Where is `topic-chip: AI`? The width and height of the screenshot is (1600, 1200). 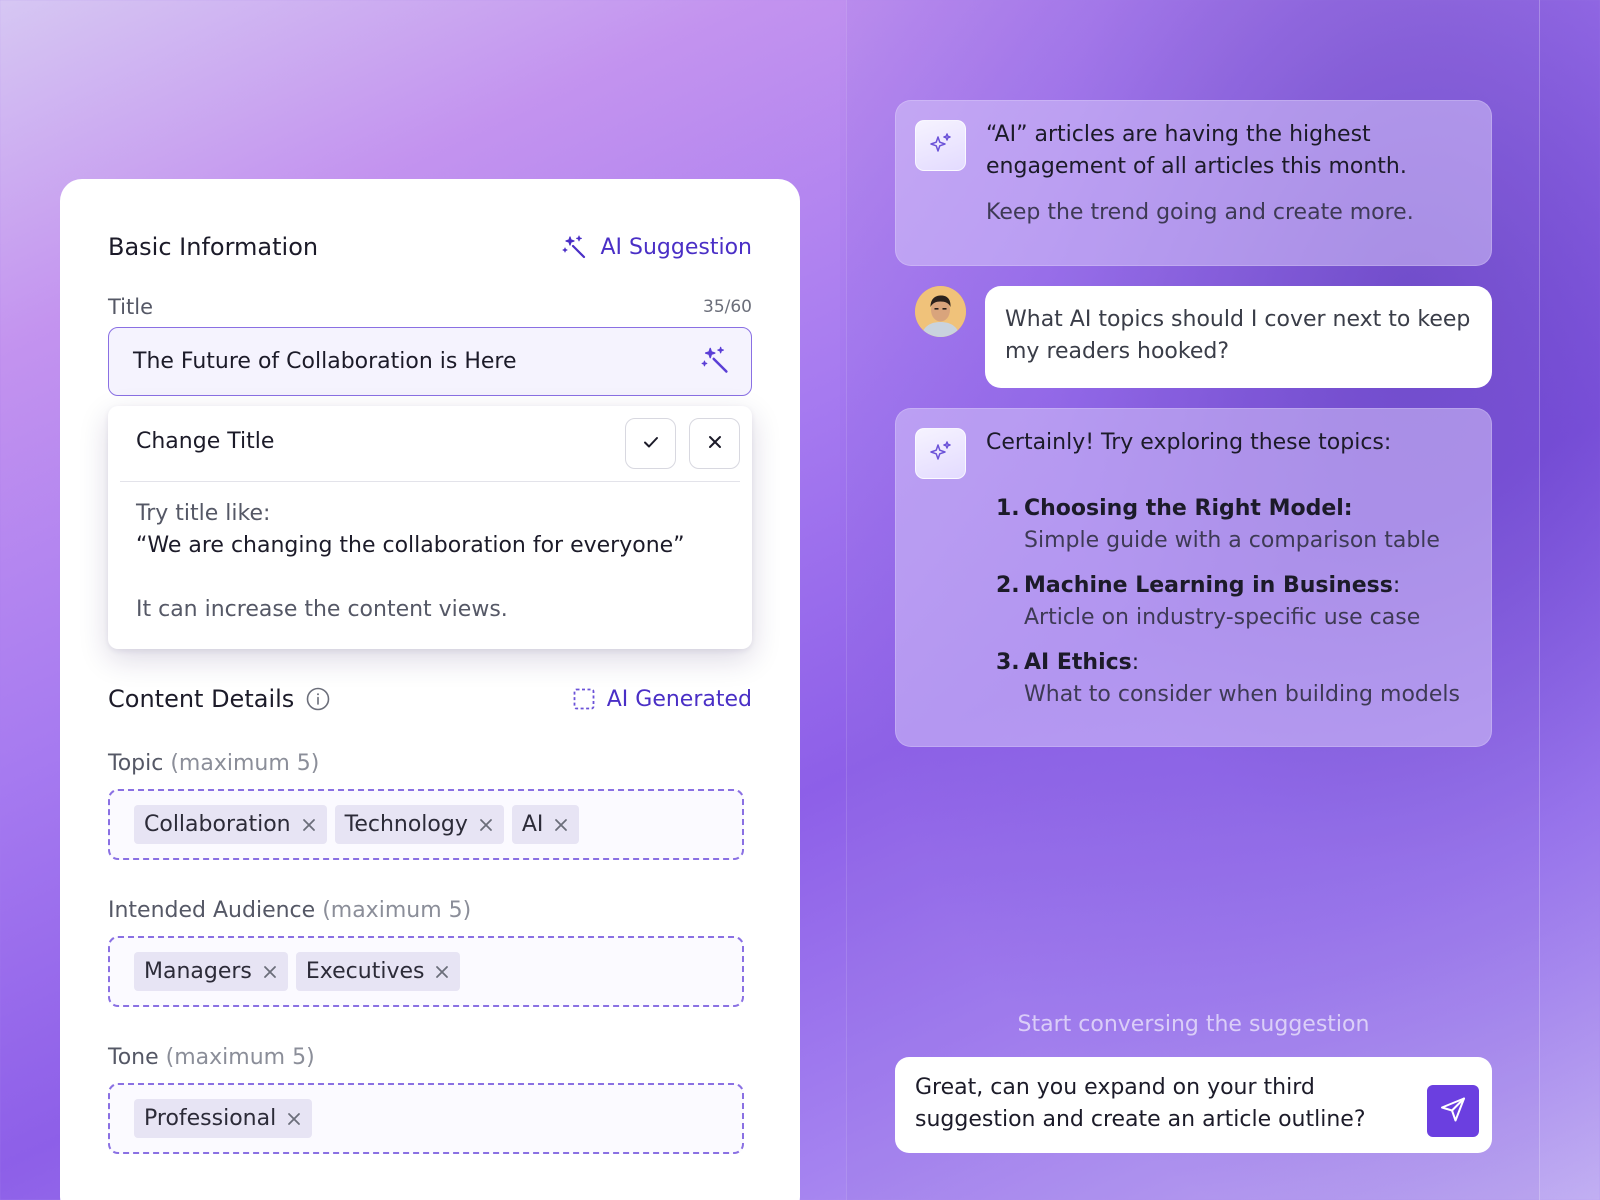
topic-chip: AI is located at coordinates (545, 824).